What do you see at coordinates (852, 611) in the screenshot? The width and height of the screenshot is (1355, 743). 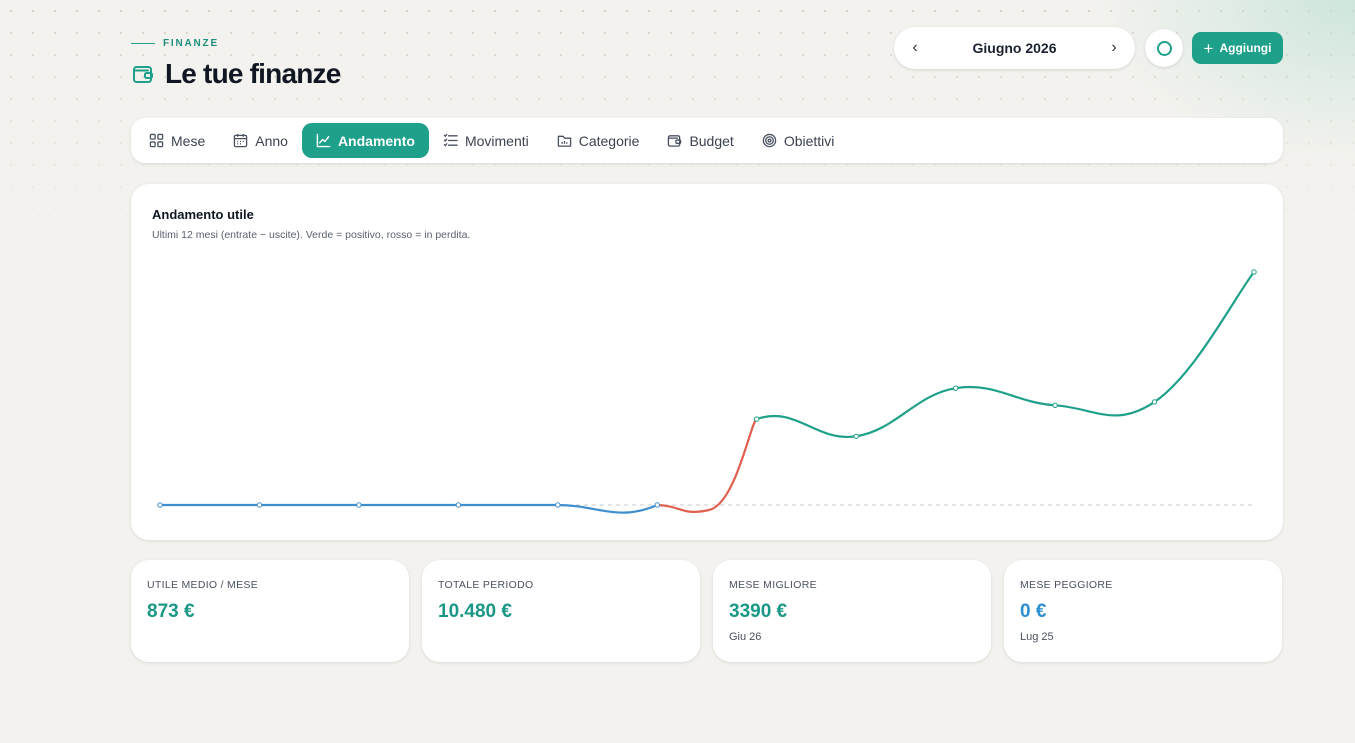 I see `stat-card-best-month: MESE MIGLIORE 3390 € Giu 26` at bounding box center [852, 611].